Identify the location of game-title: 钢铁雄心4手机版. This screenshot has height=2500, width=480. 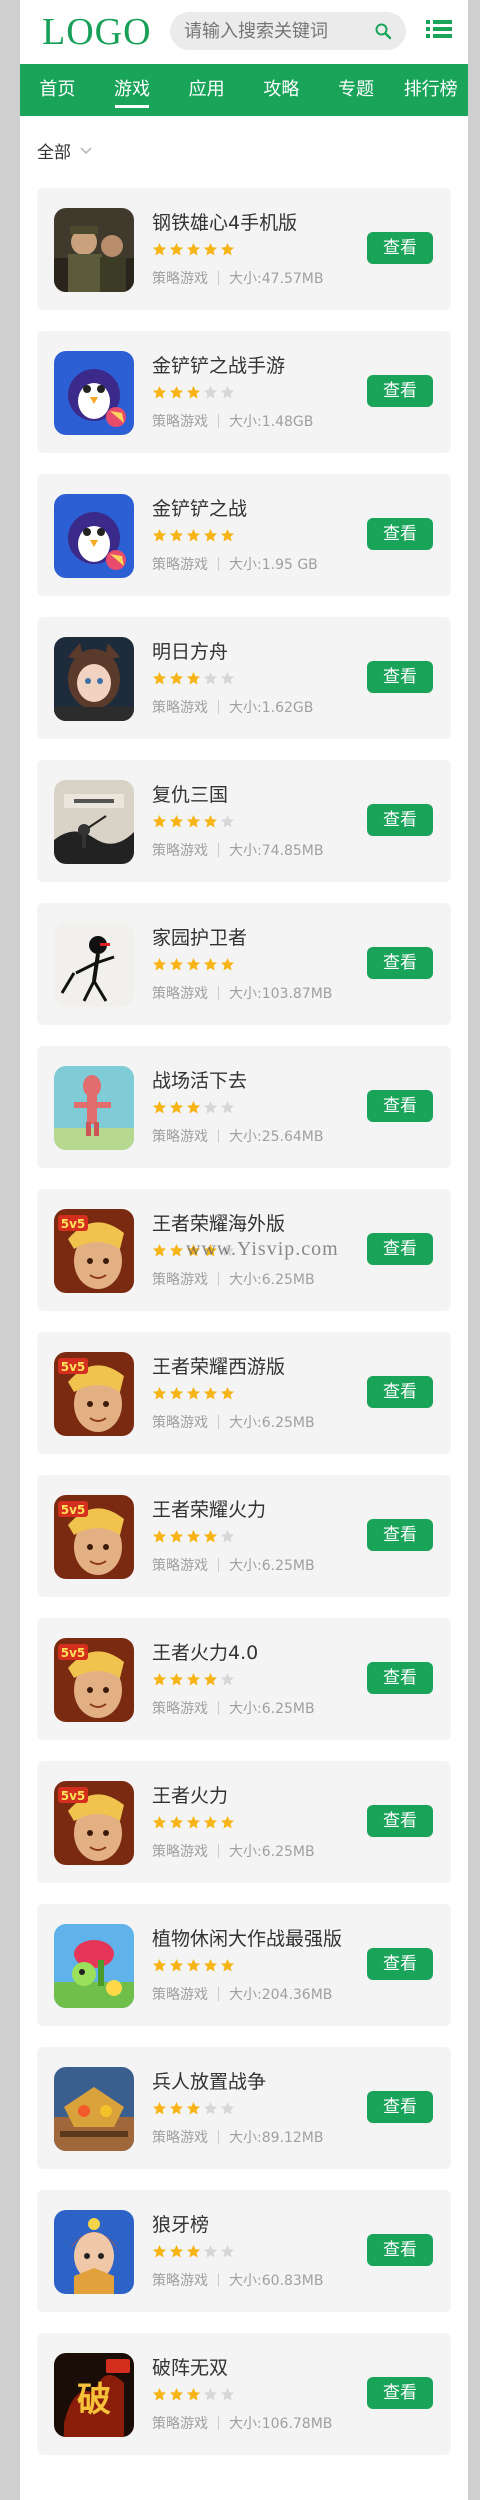
(224, 221).